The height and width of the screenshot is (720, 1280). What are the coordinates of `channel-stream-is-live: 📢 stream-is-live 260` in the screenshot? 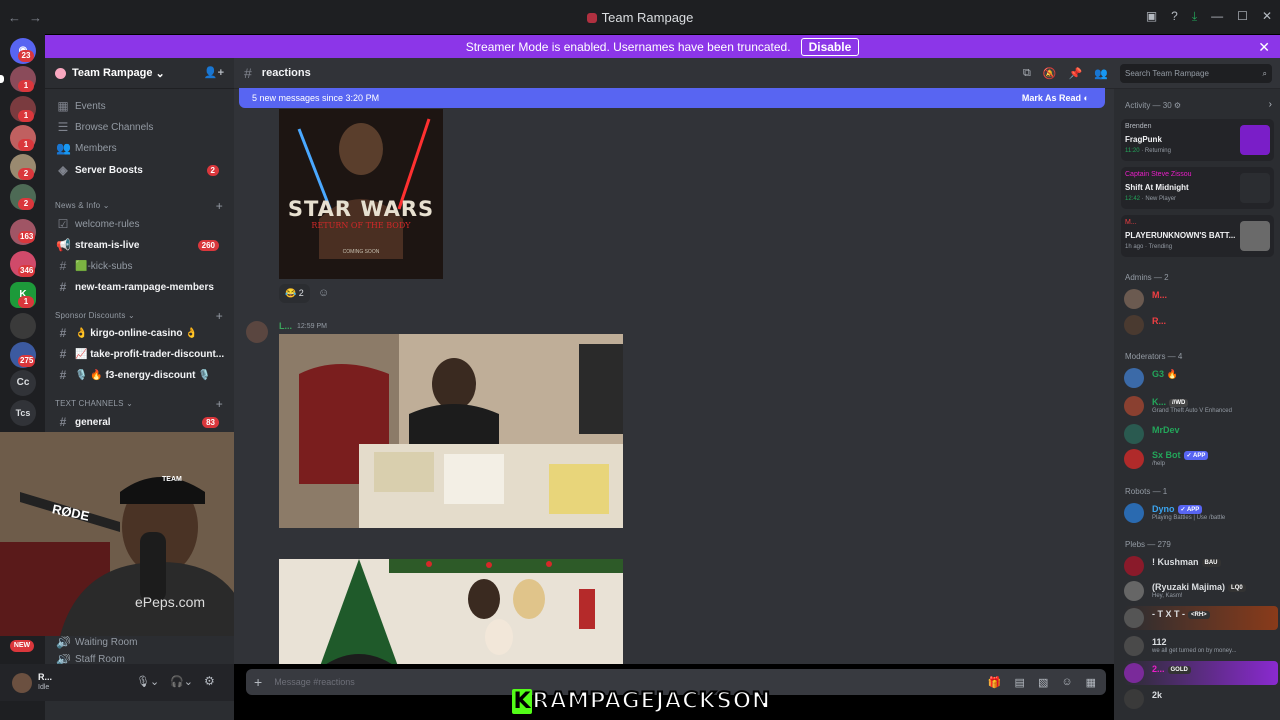 It's located at (143, 245).